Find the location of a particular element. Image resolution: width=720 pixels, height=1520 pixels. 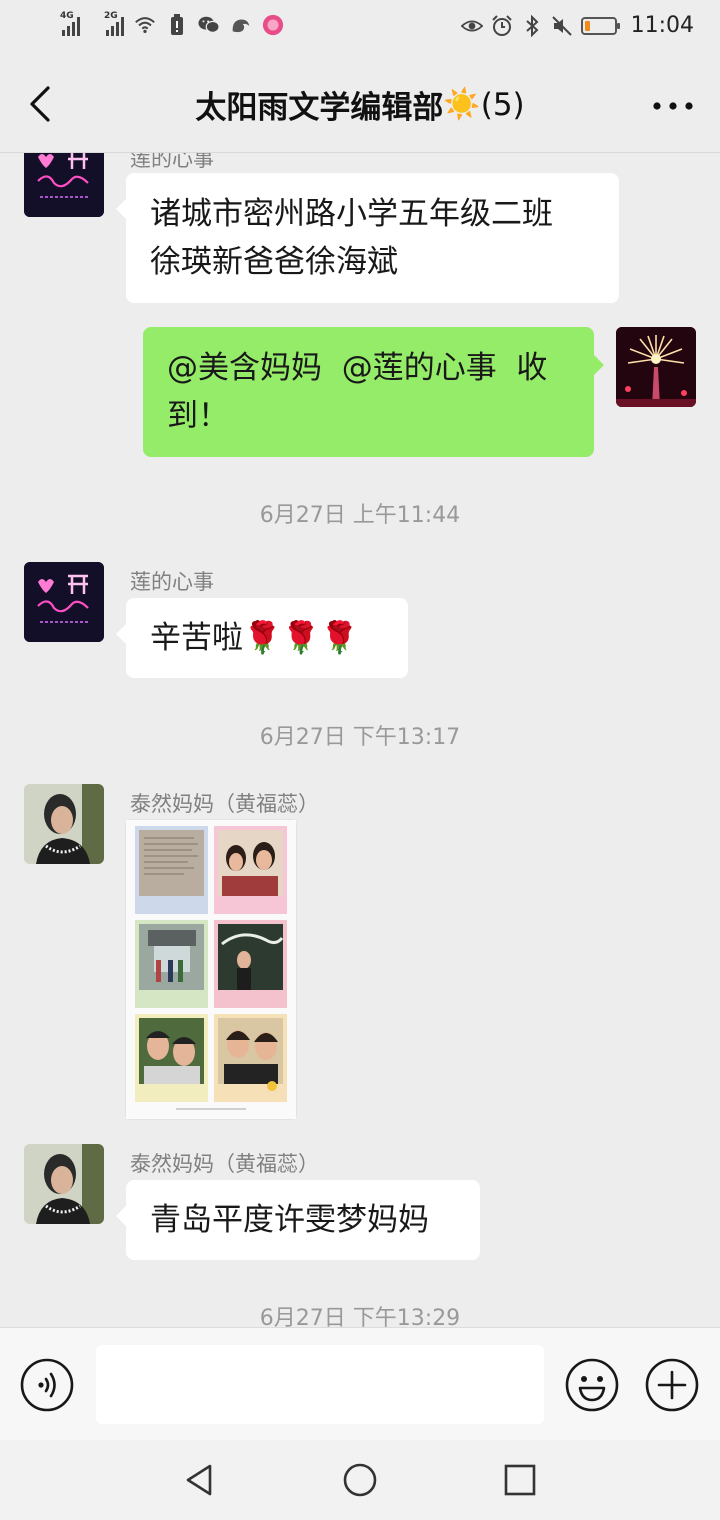

chat-header: 太阳雨文学编辑部 ☀️ (5) is located at coordinates (360, 104).